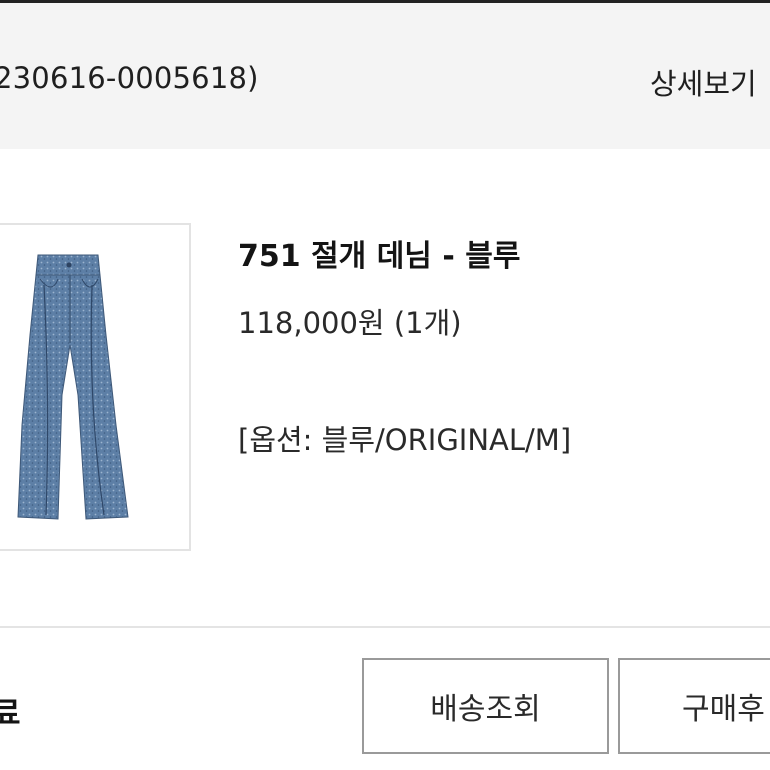 This screenshot has height=770, width=770. I want to click on write-review-label: 구매후, so click(723, 709).